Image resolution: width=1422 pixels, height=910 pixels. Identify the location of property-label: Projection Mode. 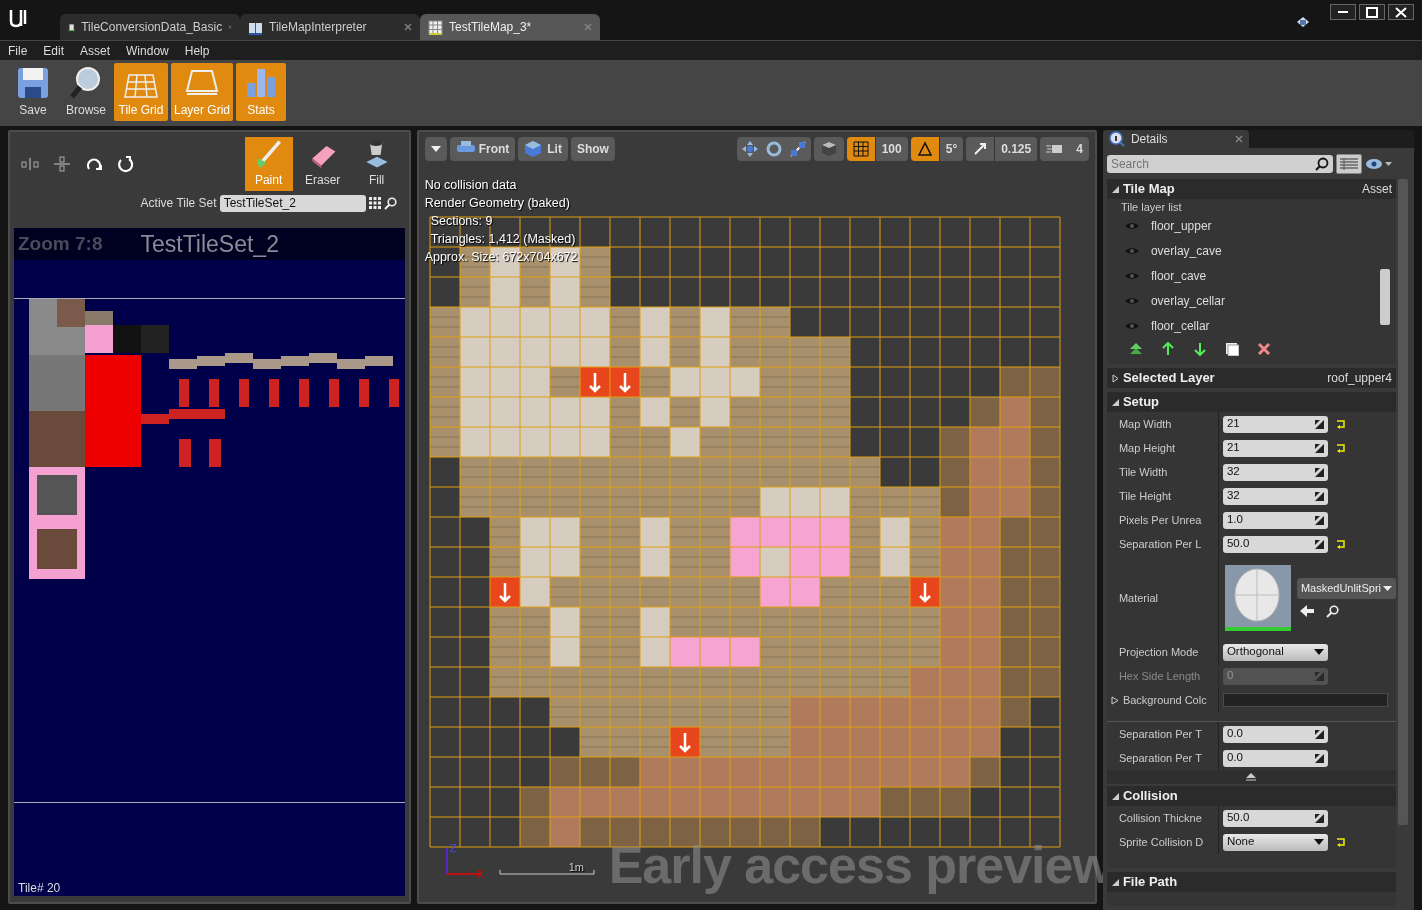
(1158, 652).